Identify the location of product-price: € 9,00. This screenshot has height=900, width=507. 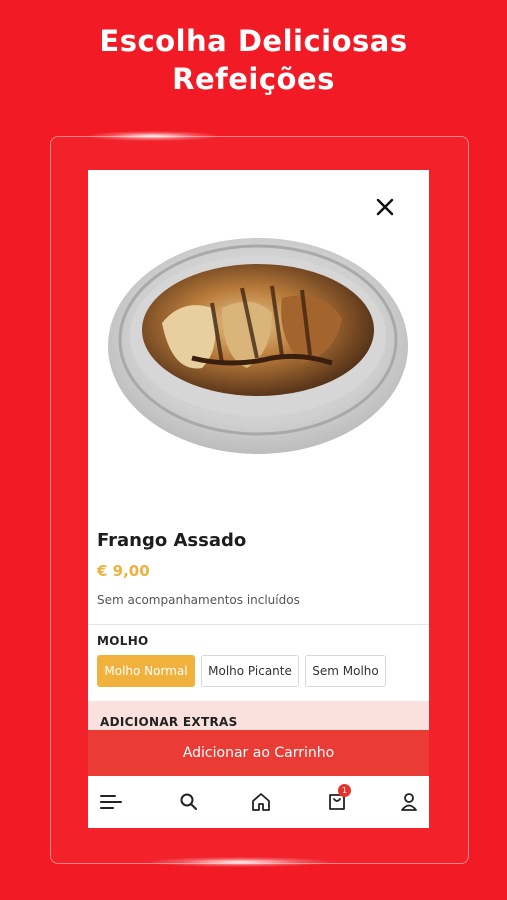
(123, 571).